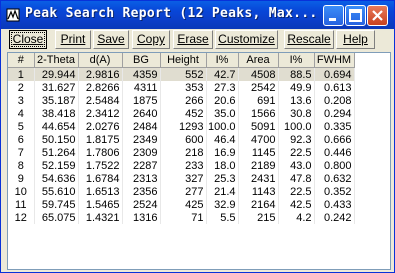 The image size is (395, 273). I want to click on minimize-icon, so click(332, 19).